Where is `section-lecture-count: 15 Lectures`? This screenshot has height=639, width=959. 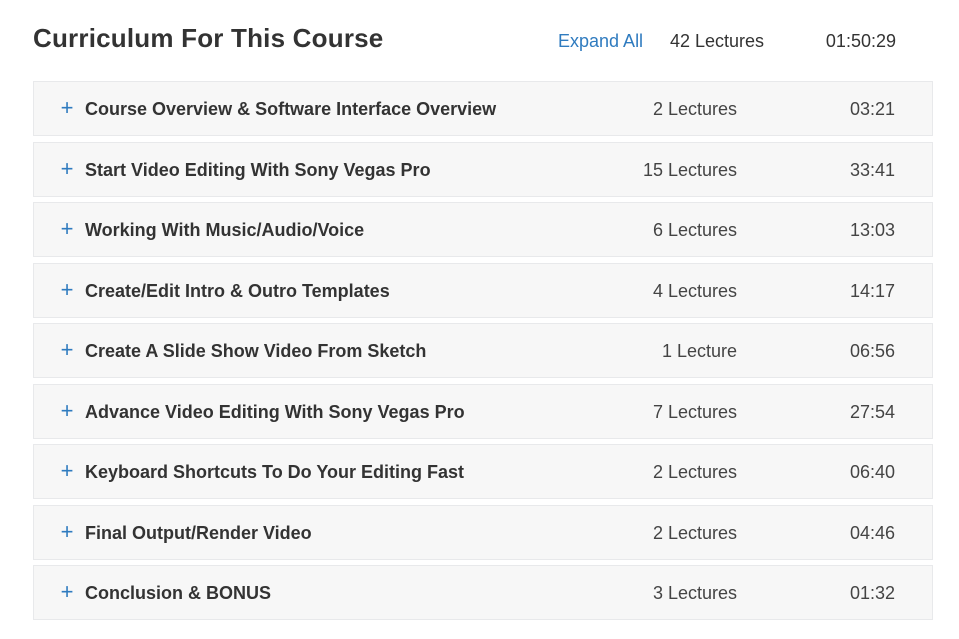 section-lecture-count: 15 Lectures is located at coordinates (689, 169).